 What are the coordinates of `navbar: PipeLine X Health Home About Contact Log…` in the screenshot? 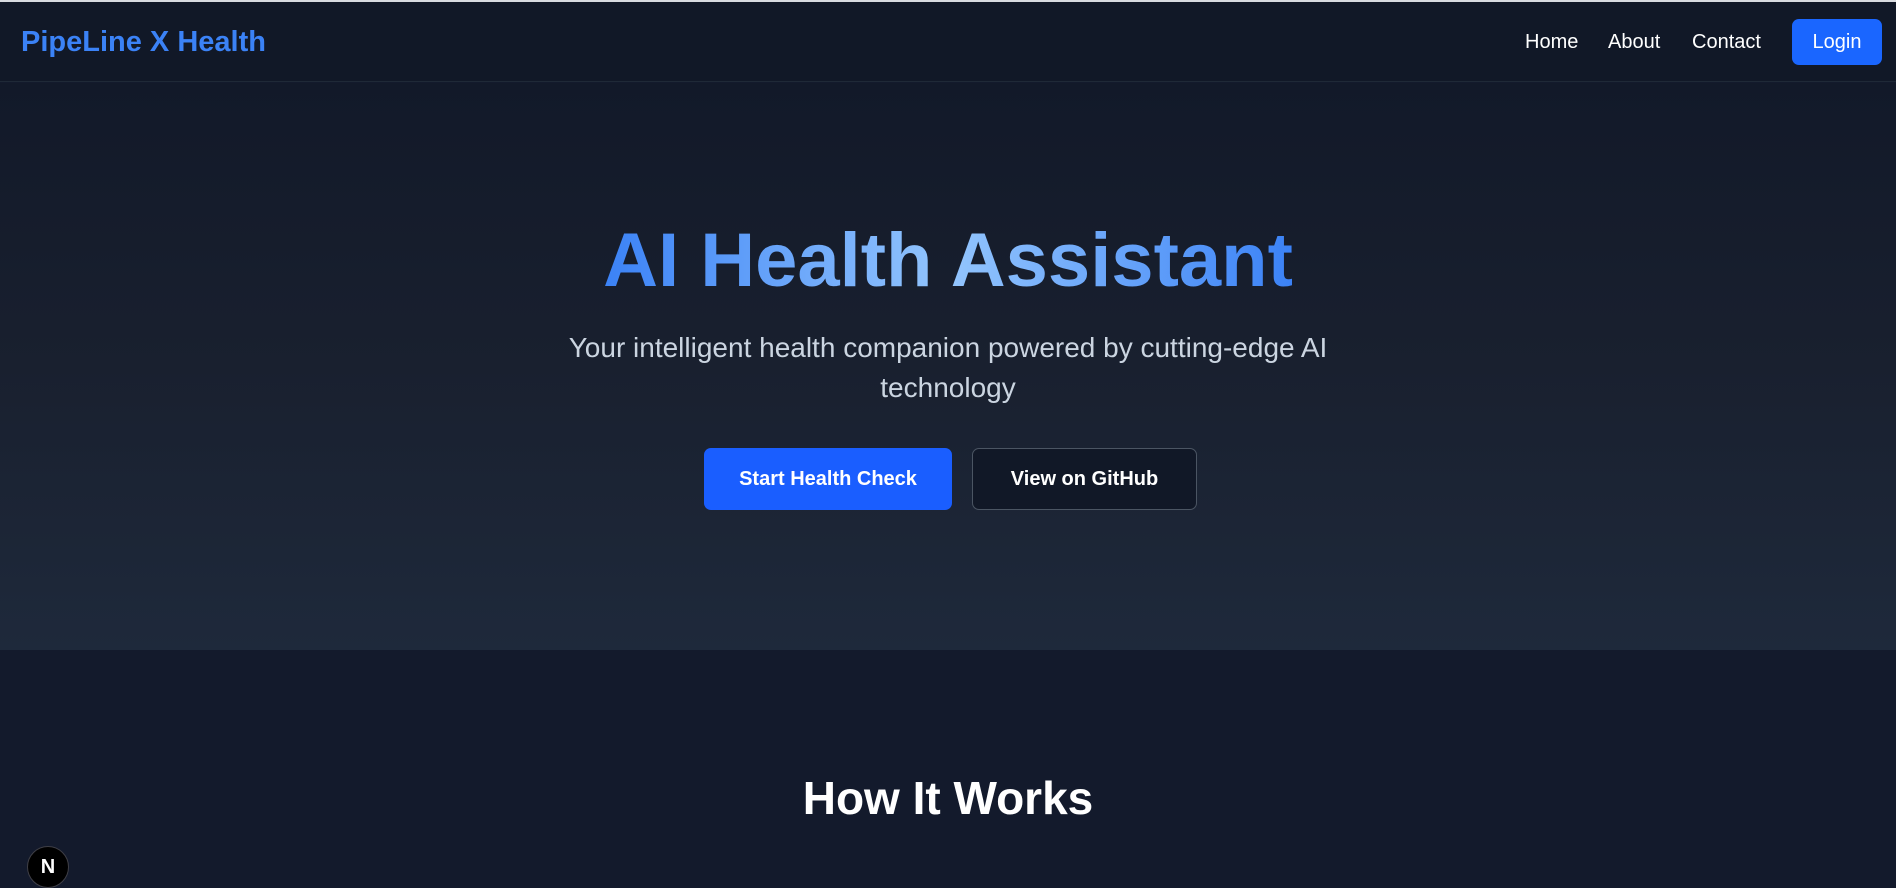 It's located at (948, 42).